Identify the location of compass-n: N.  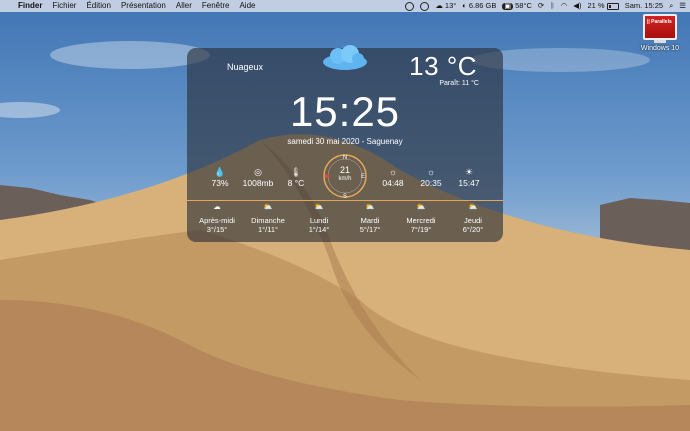
(345, 158).